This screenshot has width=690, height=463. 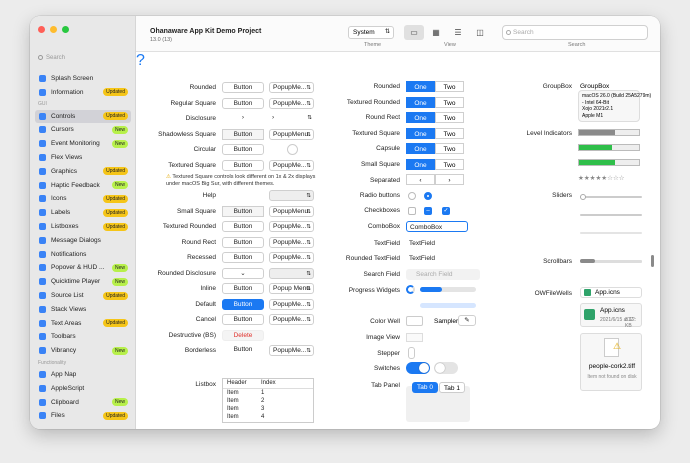 I want to click on sidebar-item: Notifications, so click(x=83, y=254).